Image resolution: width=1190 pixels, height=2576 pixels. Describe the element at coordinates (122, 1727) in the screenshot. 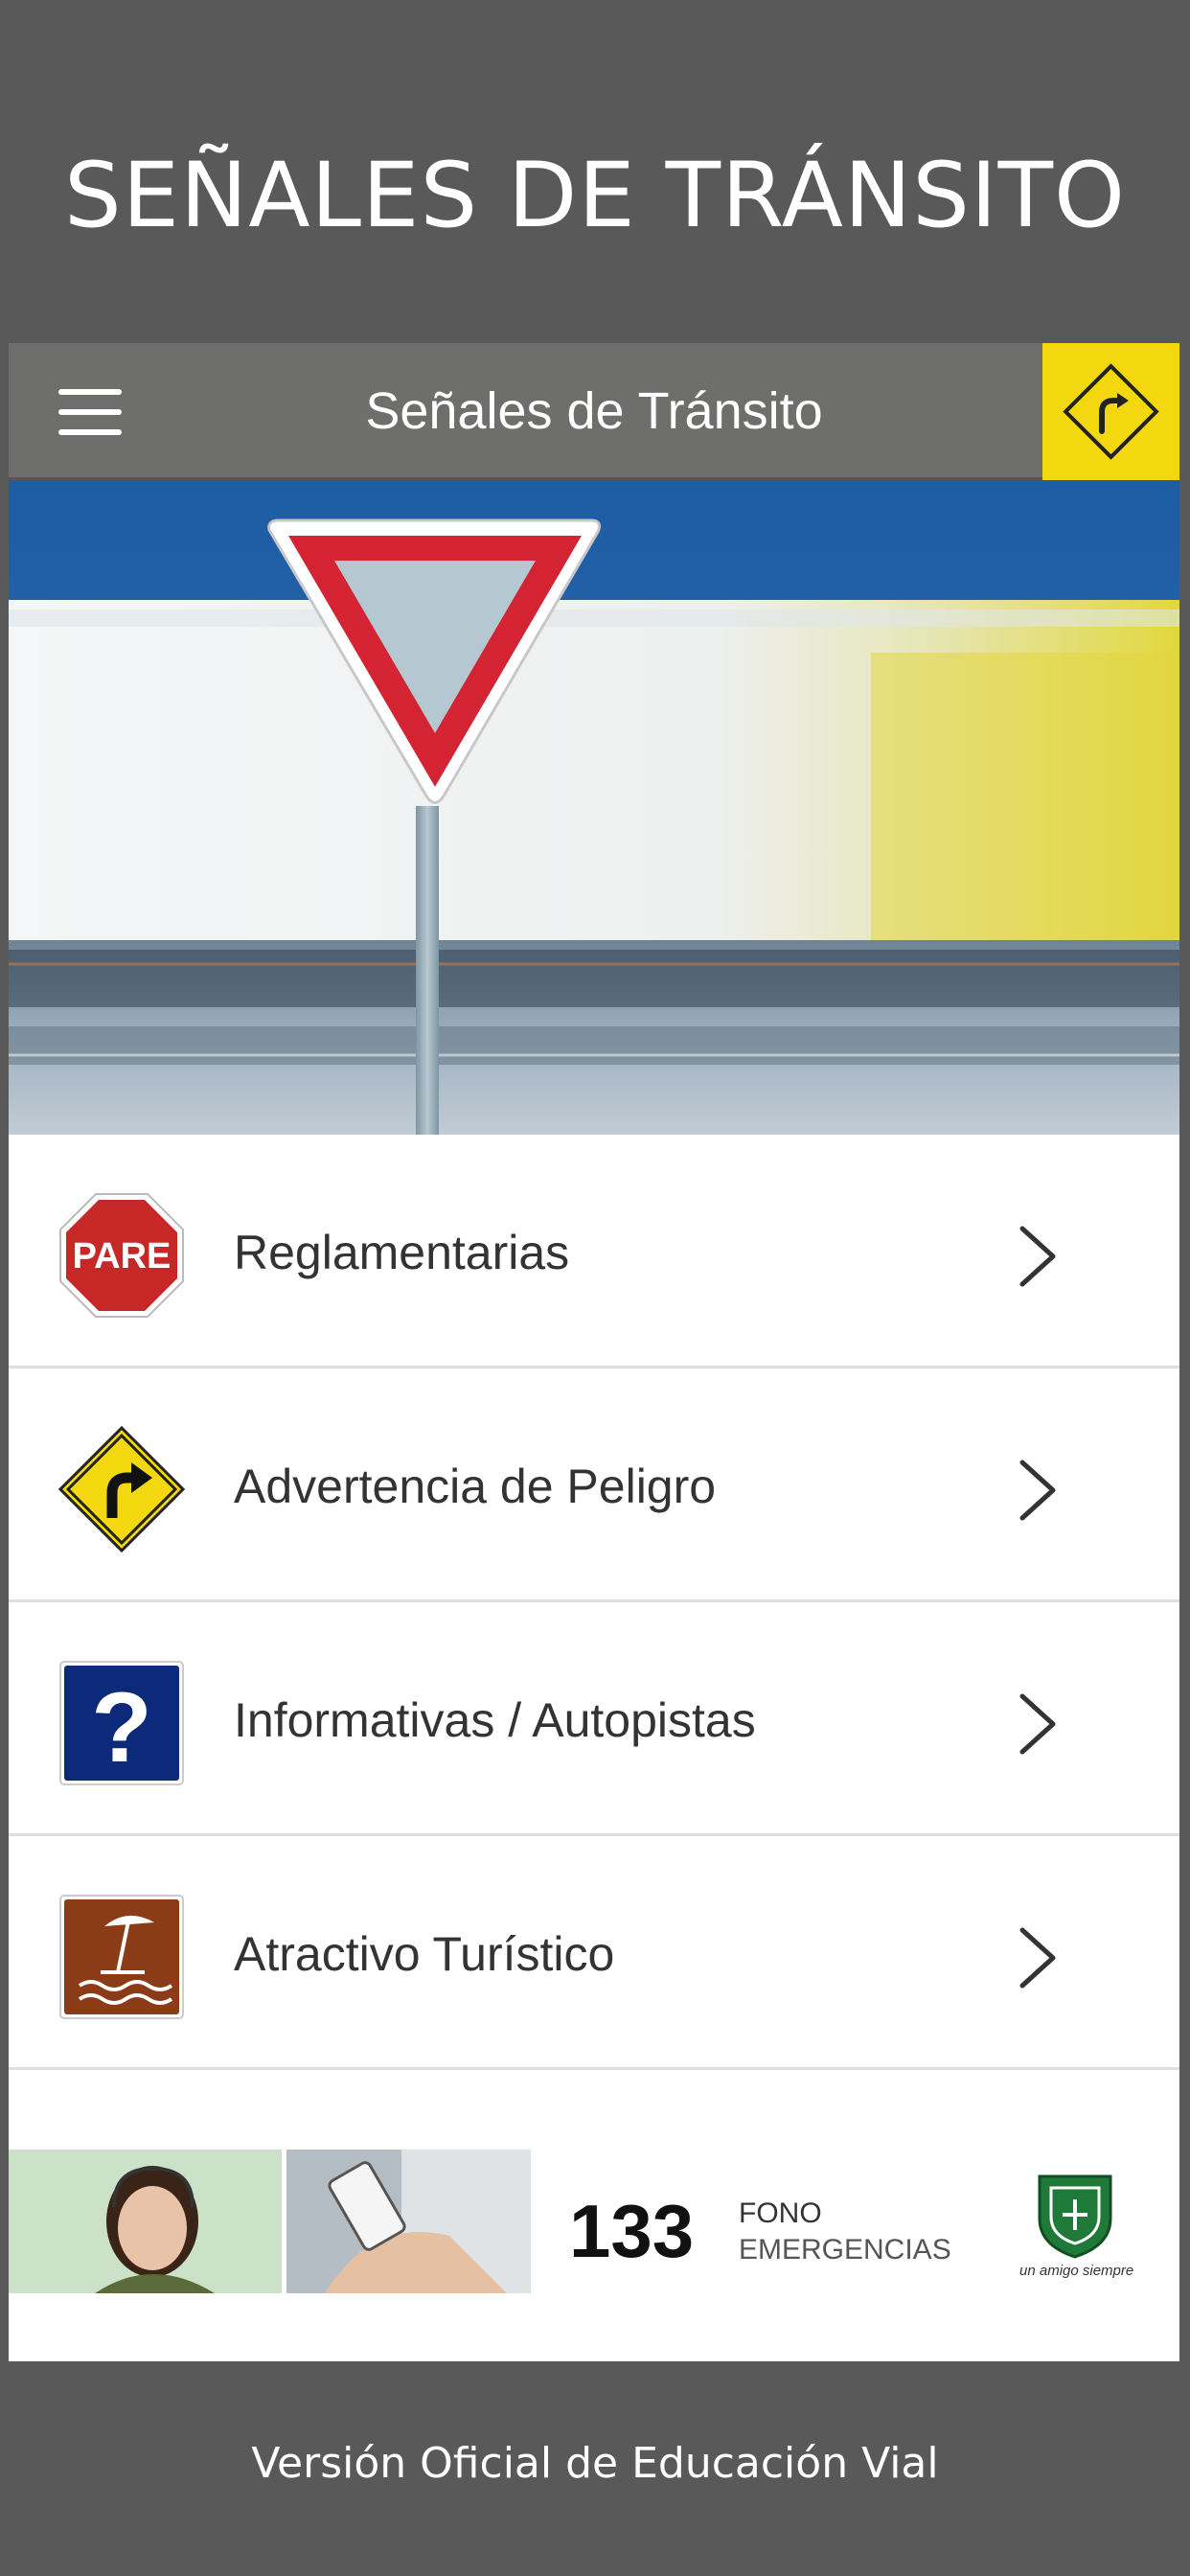

I see `info-sign-text: ?` at that location.